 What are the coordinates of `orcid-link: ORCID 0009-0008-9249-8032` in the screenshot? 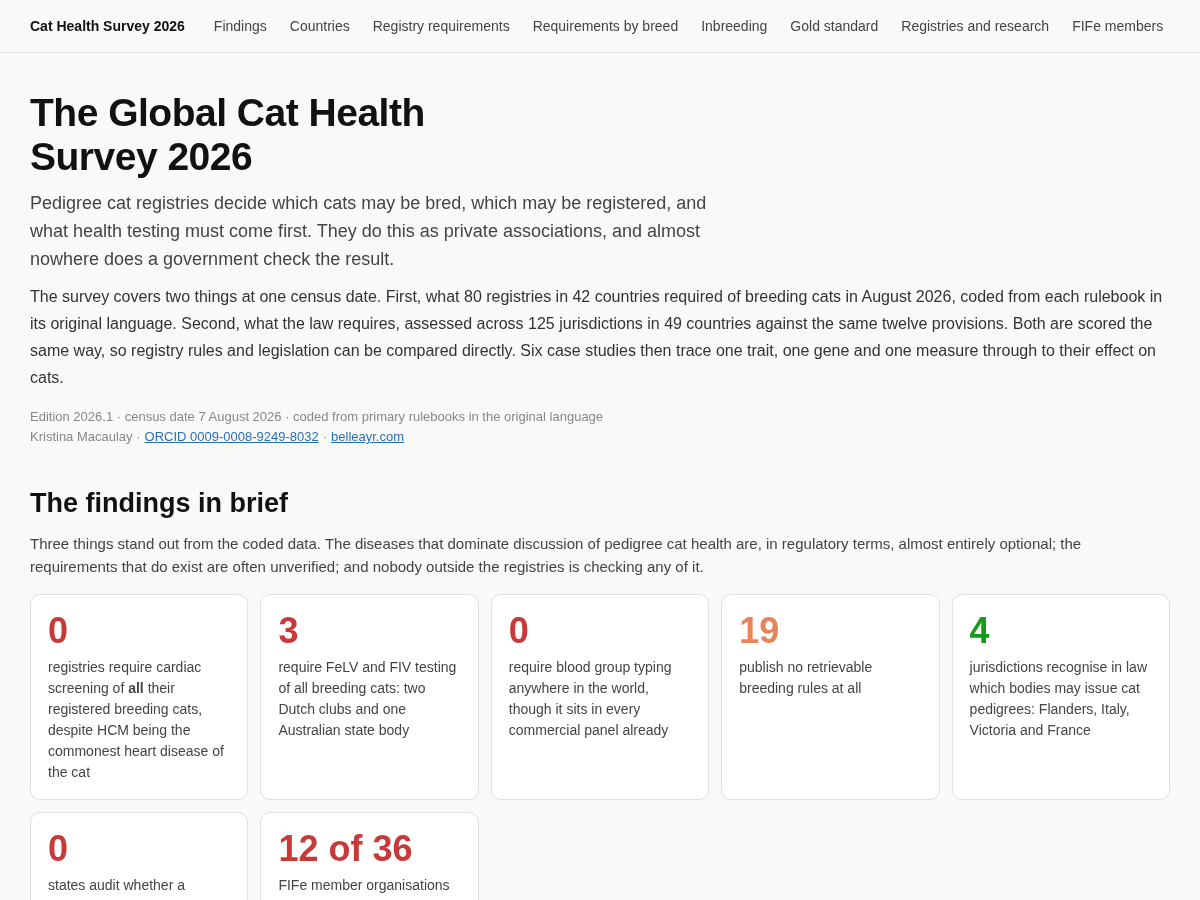 It's located at (231, 437).